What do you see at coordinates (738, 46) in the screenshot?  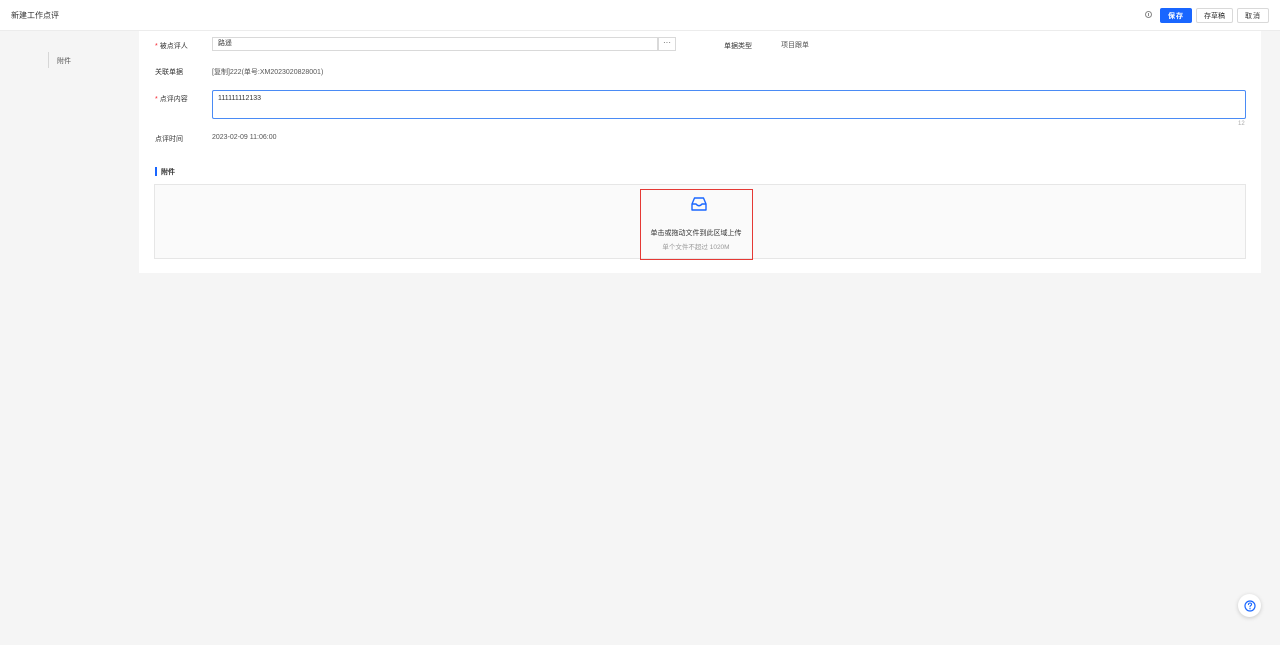 I see `doc-type-label: 单据类型` at bounding box center [738, 46].